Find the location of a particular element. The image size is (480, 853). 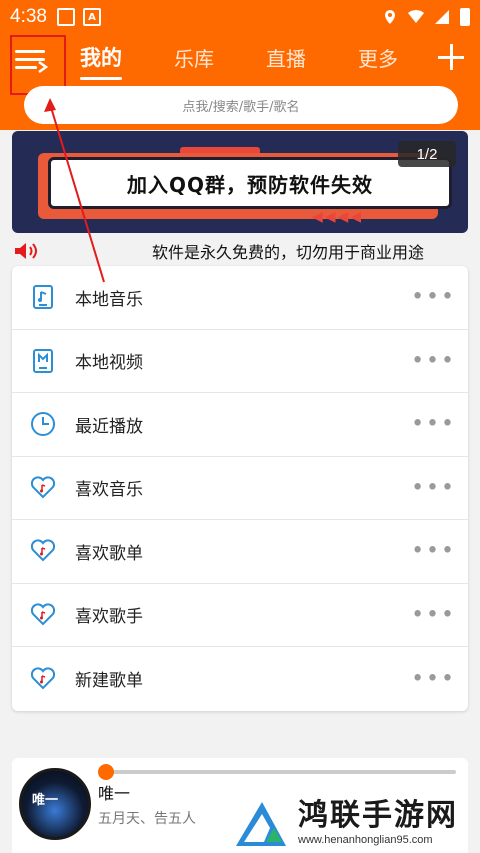

speaker-icon is located at coordinates (26, 251).